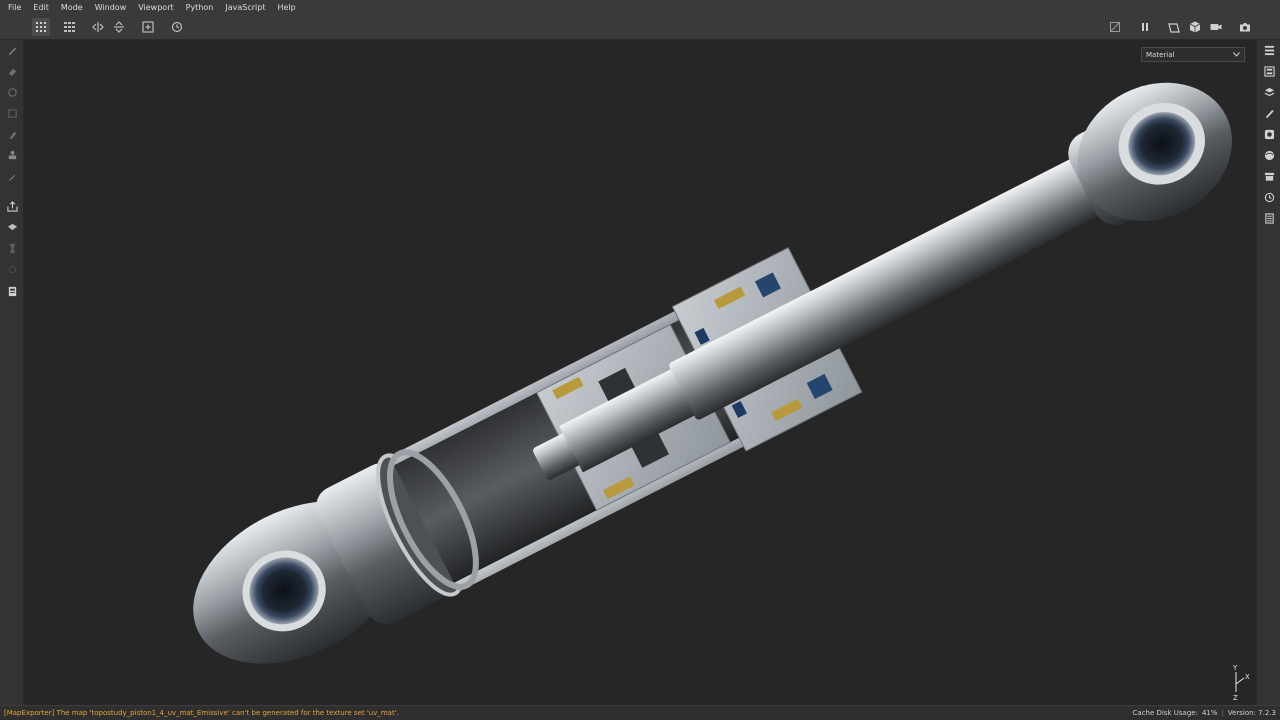  I want to click on panel-strip, so click(1268, 372).